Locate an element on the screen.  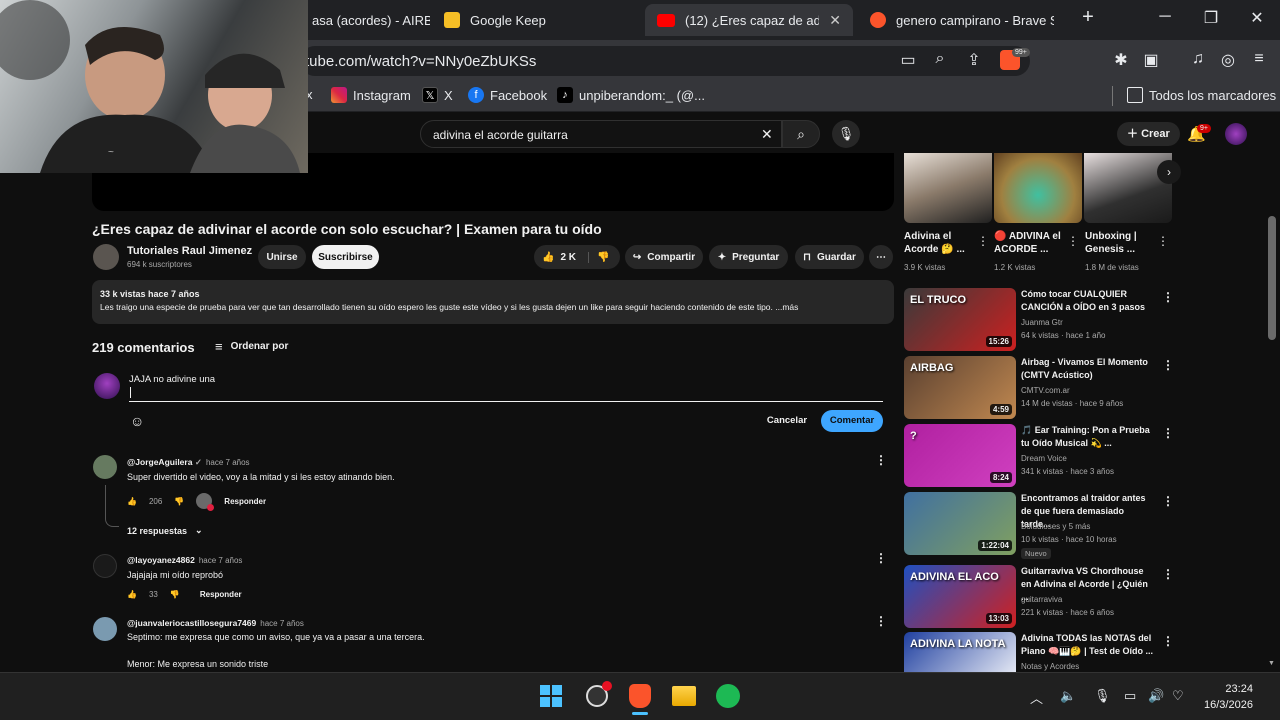
more-actions-icon: ⋯ is located at coordinates (881, 257).